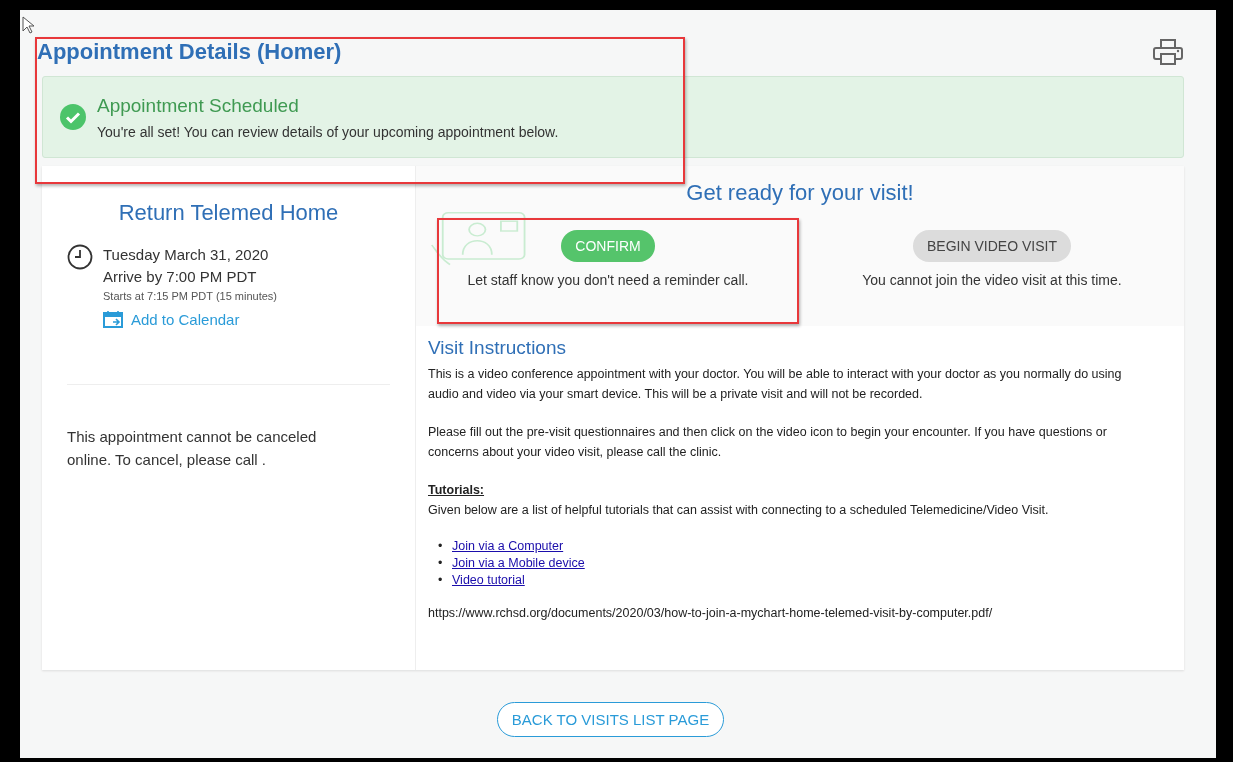 Image resolution: width=1233 pixels, height=762 pixels. What do you see at coordinates (775, 384) in the screenshot?
I see `instructions-paragraph: This is a video conference appointment with your doctor. You will be able to interact with your doctor as you normally do using audio and video via your smart device. This will be a private visit and will not be recorded.` at bounding box center [775, 384].